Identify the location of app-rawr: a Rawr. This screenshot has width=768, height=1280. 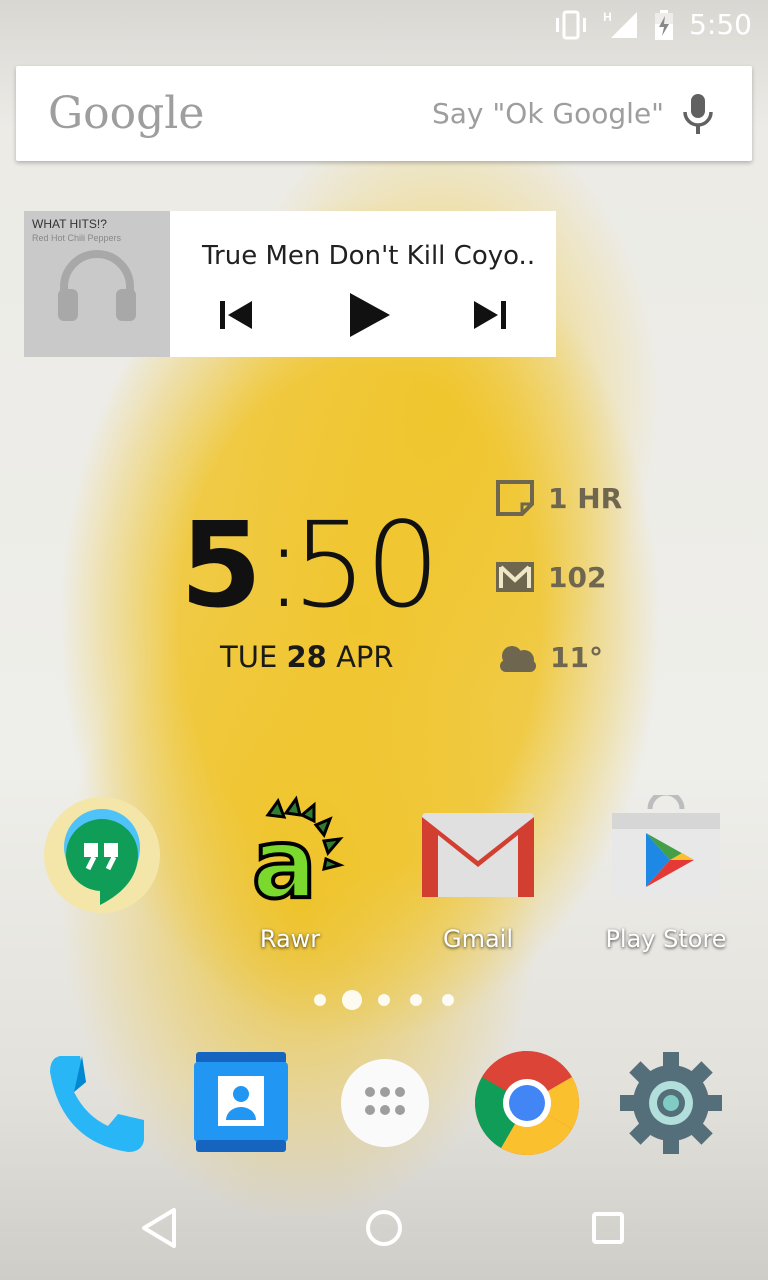
(290, 874).